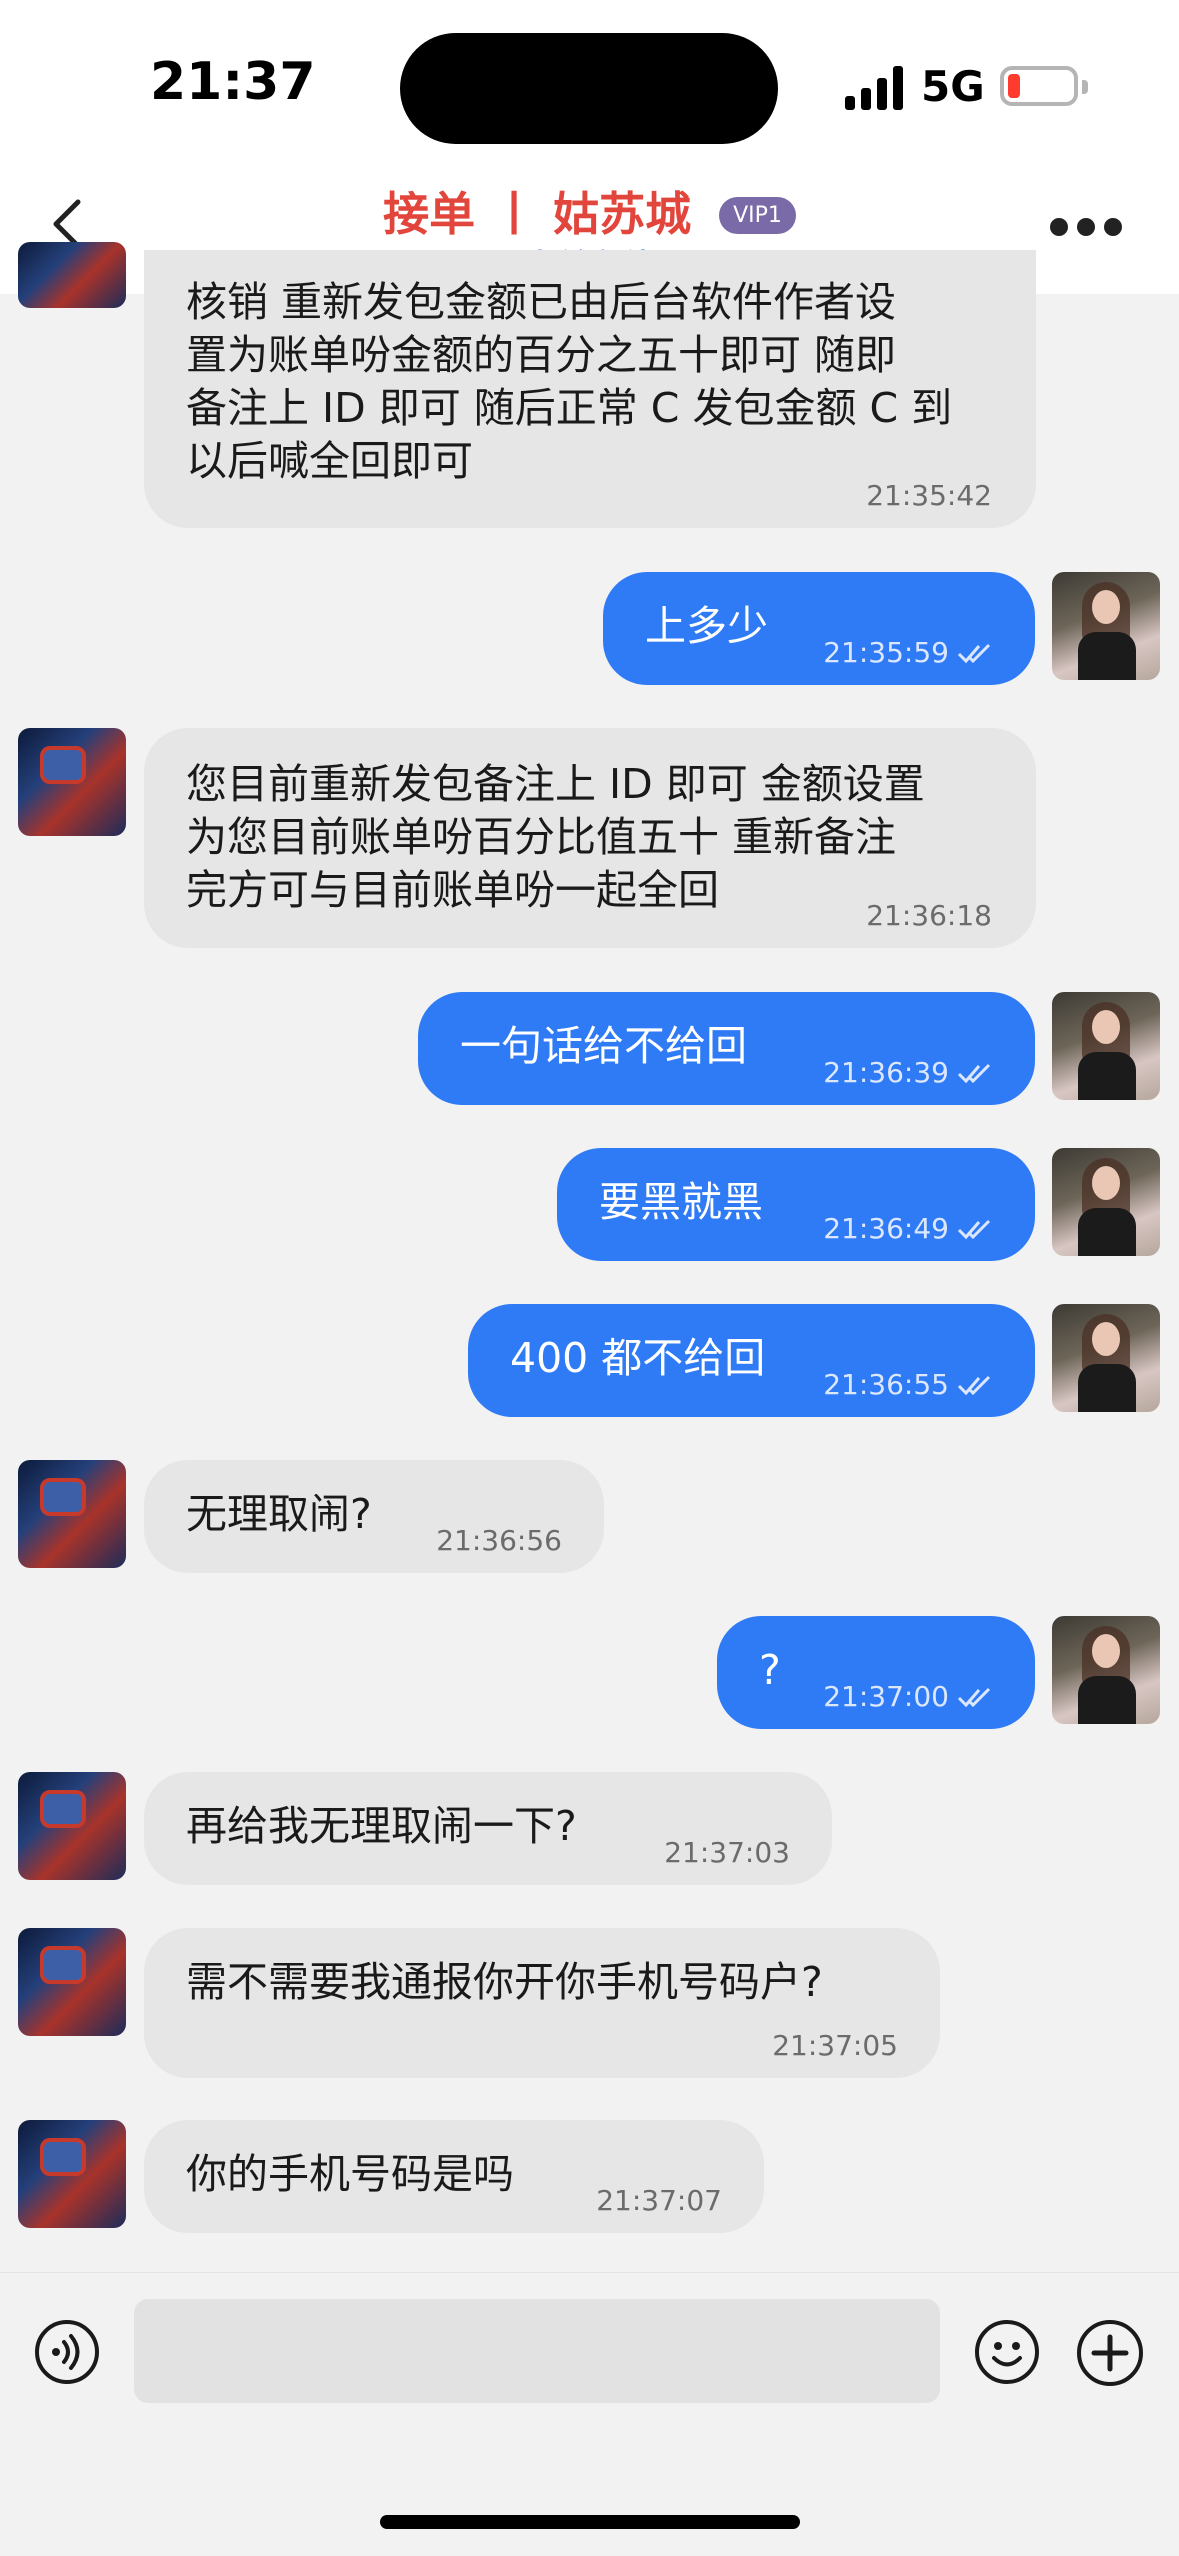 This screenshot has width=1179, height=2556. I want to click on message-text: 400 都不给回, so click(638, 1358).